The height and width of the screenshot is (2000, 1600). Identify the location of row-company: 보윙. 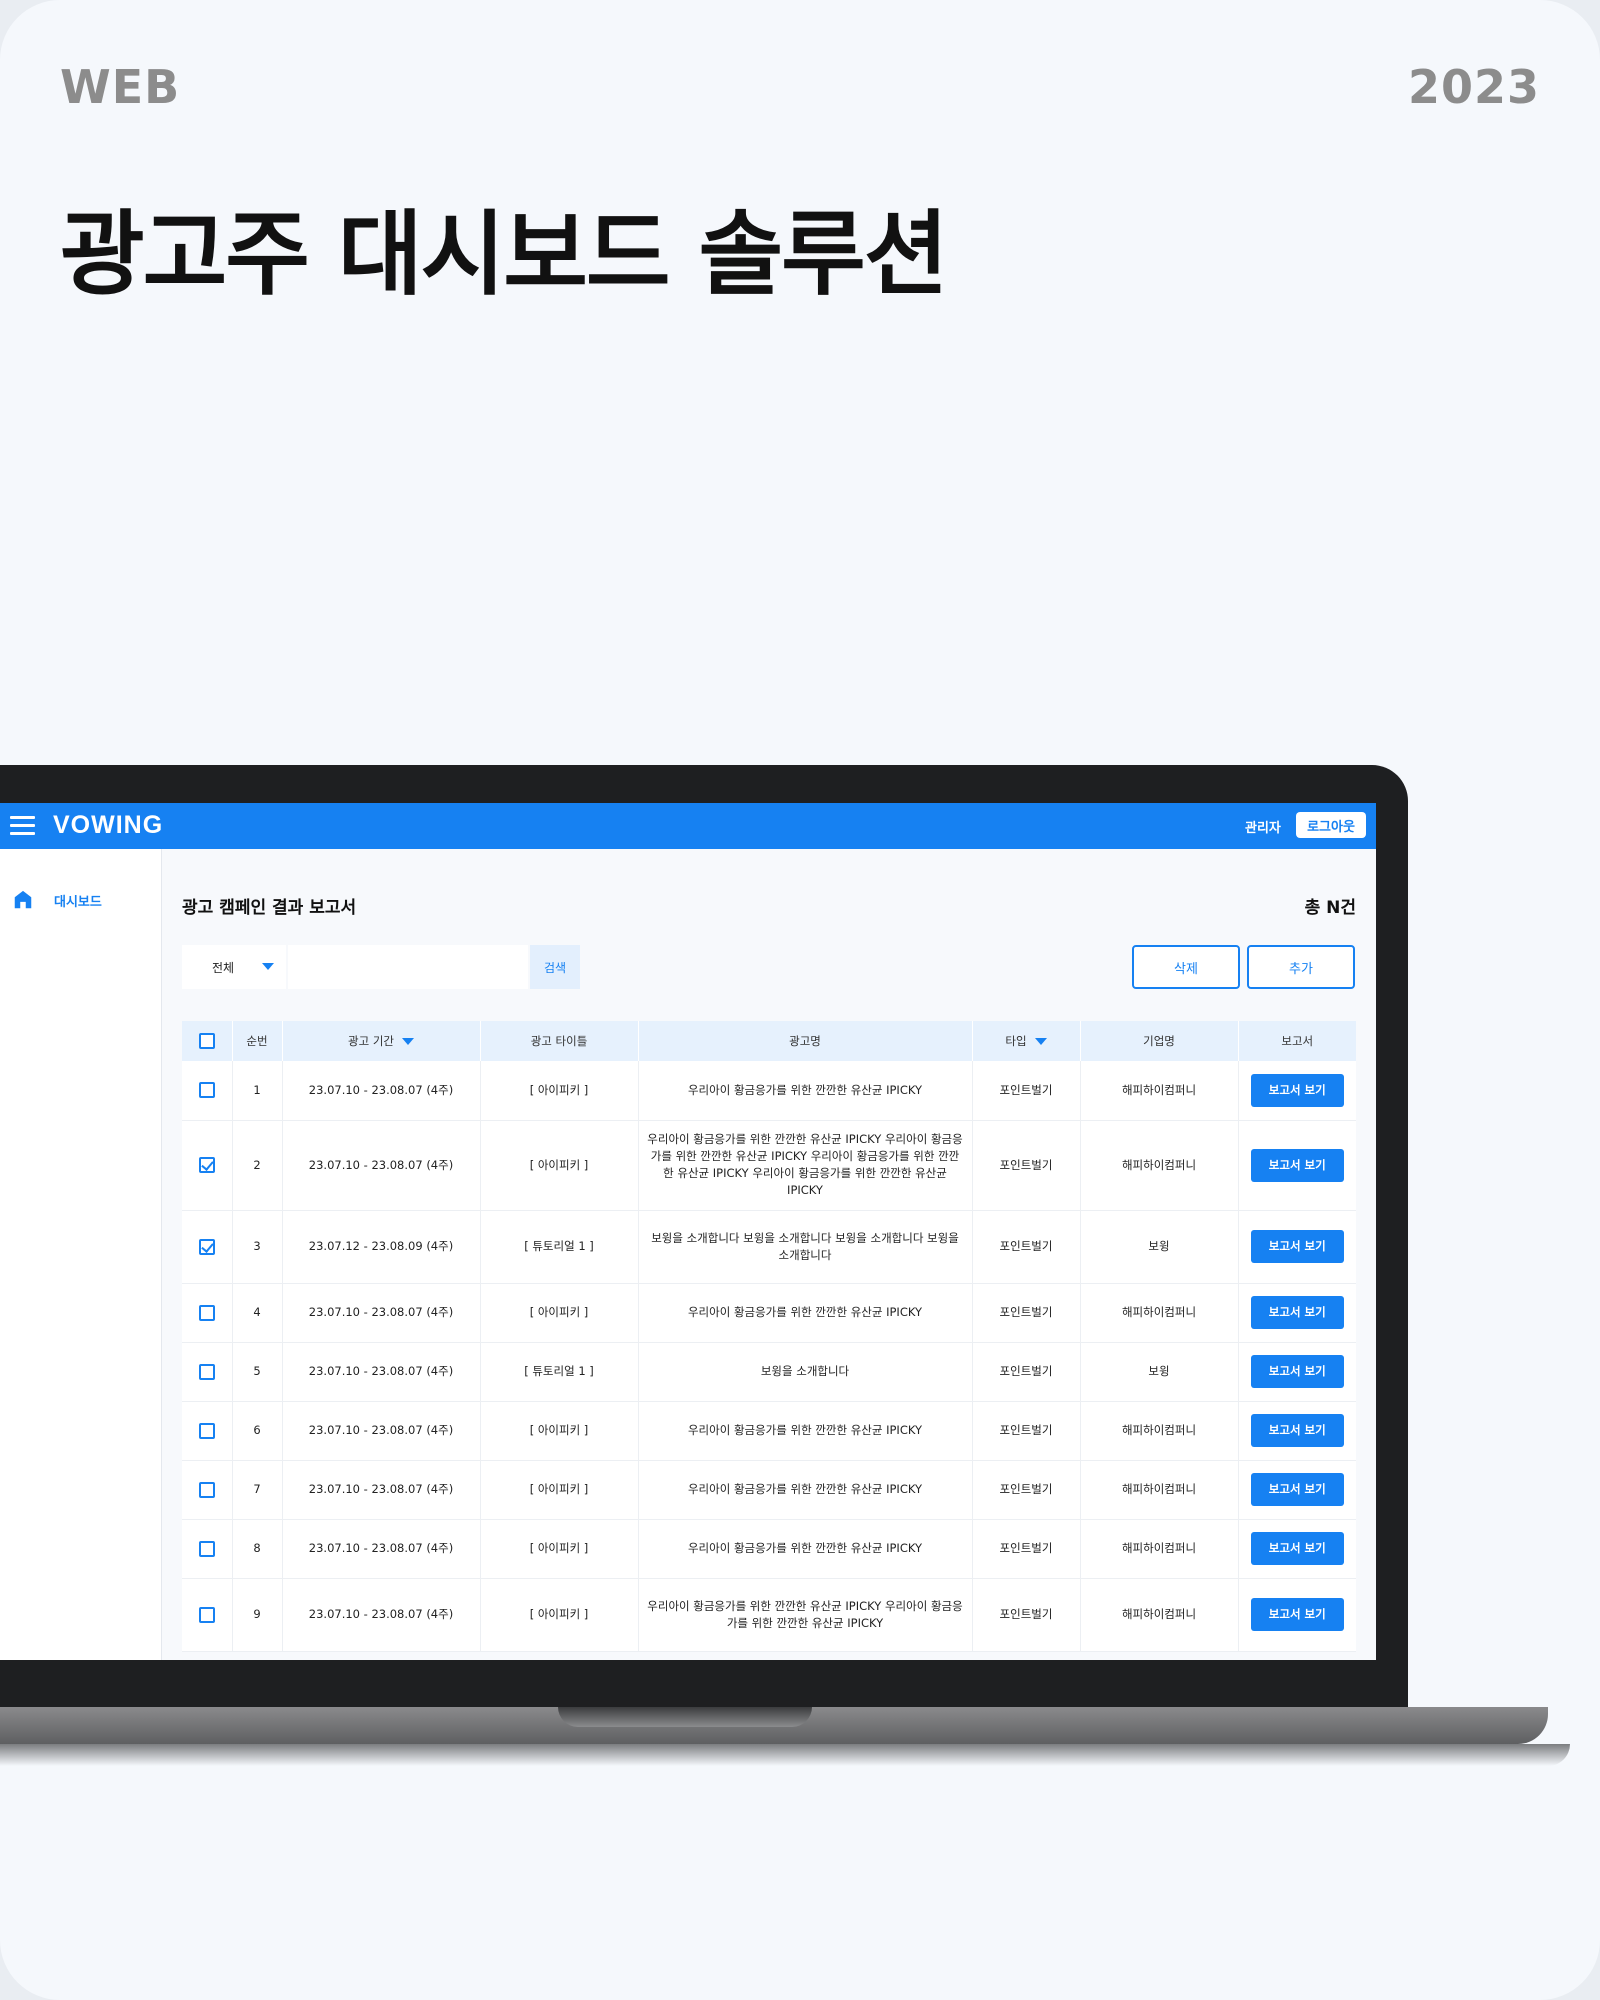
(1159, 1247).